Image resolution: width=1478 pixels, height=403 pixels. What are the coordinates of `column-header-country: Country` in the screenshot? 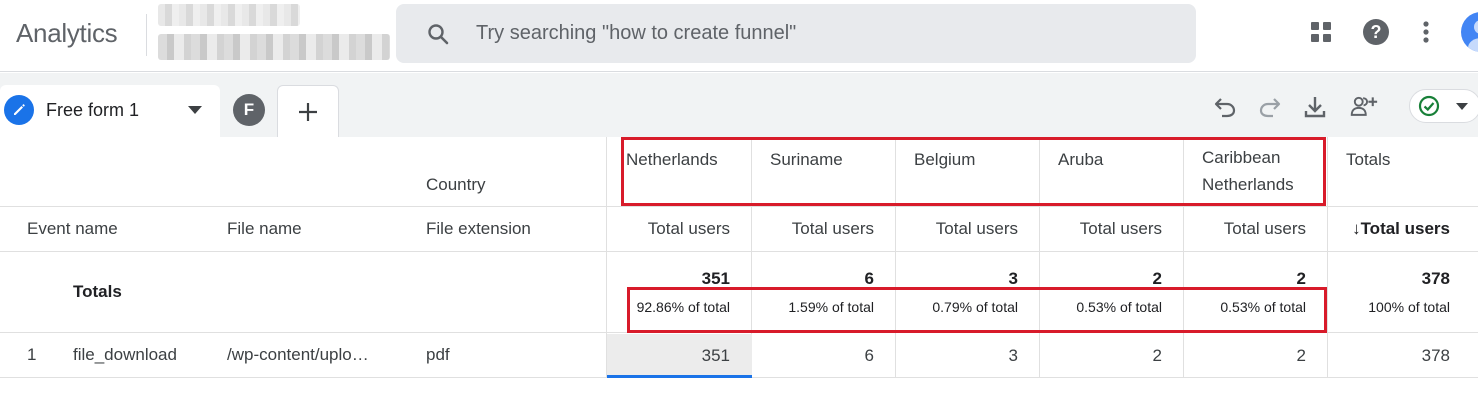 It's located at (456, 185).